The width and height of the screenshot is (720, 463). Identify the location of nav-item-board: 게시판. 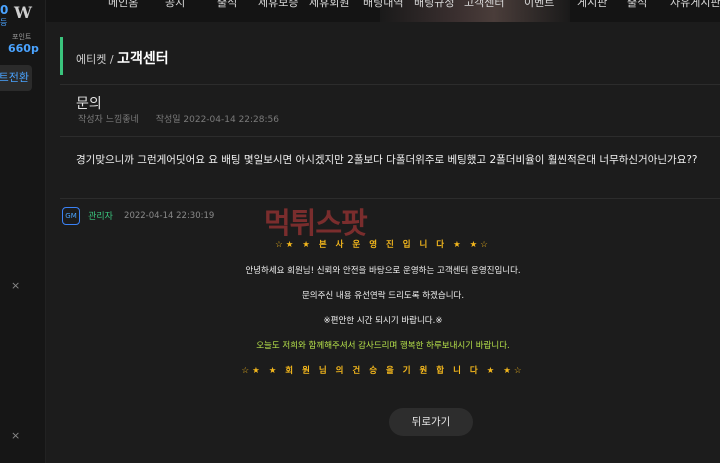
(592, 5).